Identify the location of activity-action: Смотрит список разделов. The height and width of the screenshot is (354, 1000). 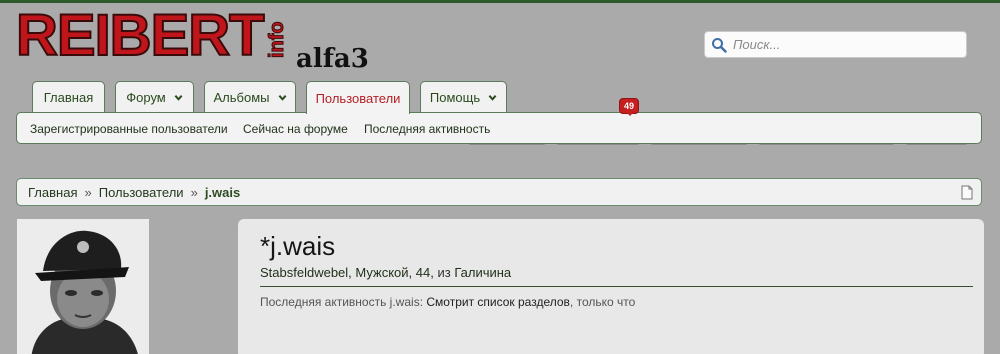
(498, 302).